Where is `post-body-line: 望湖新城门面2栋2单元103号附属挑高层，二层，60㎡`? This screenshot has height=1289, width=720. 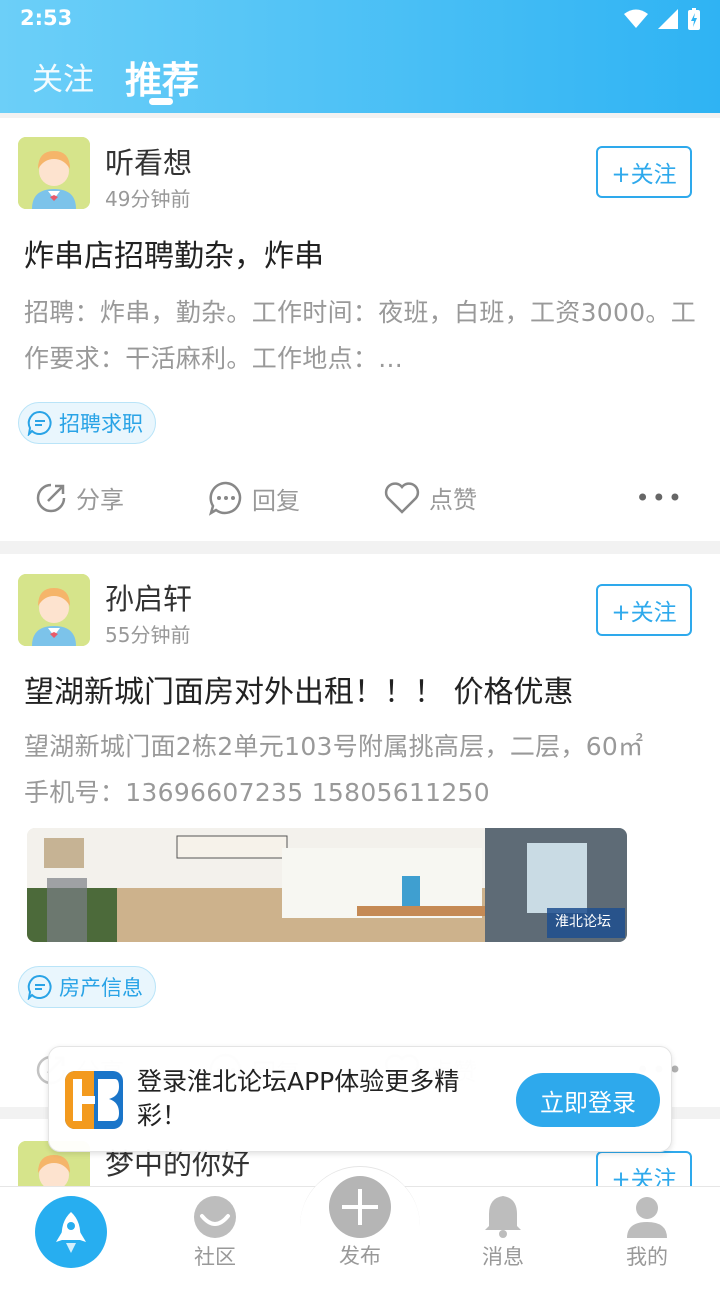
post-body-line: 望湖新城门面2栋2单元103号附属挑高层，二层，60㎡ is located at coordinates (334, 746).